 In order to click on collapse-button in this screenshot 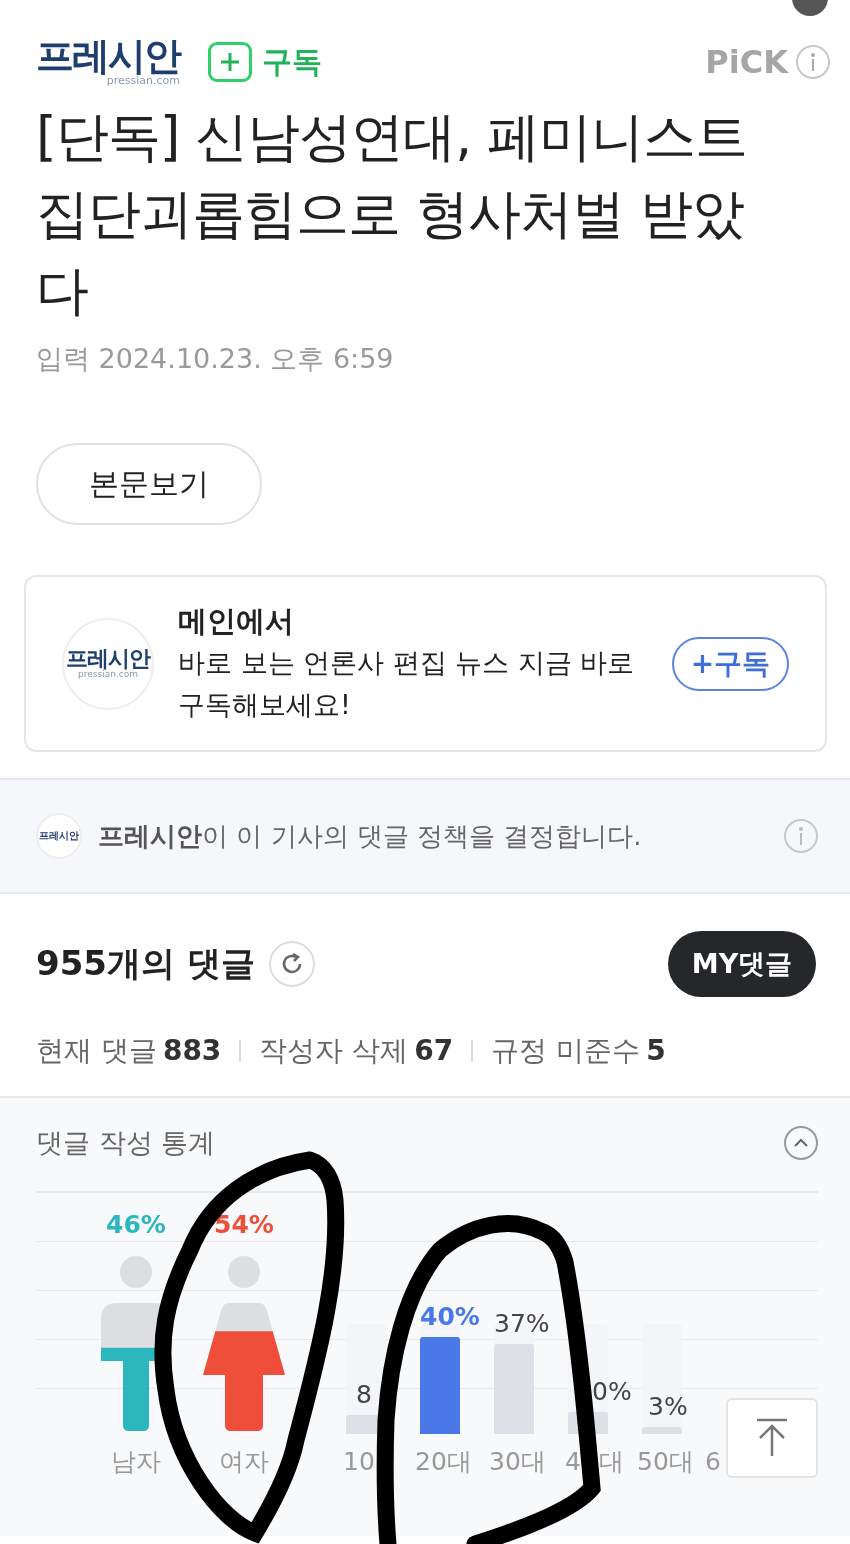, I will do `click(801, 1143)`.